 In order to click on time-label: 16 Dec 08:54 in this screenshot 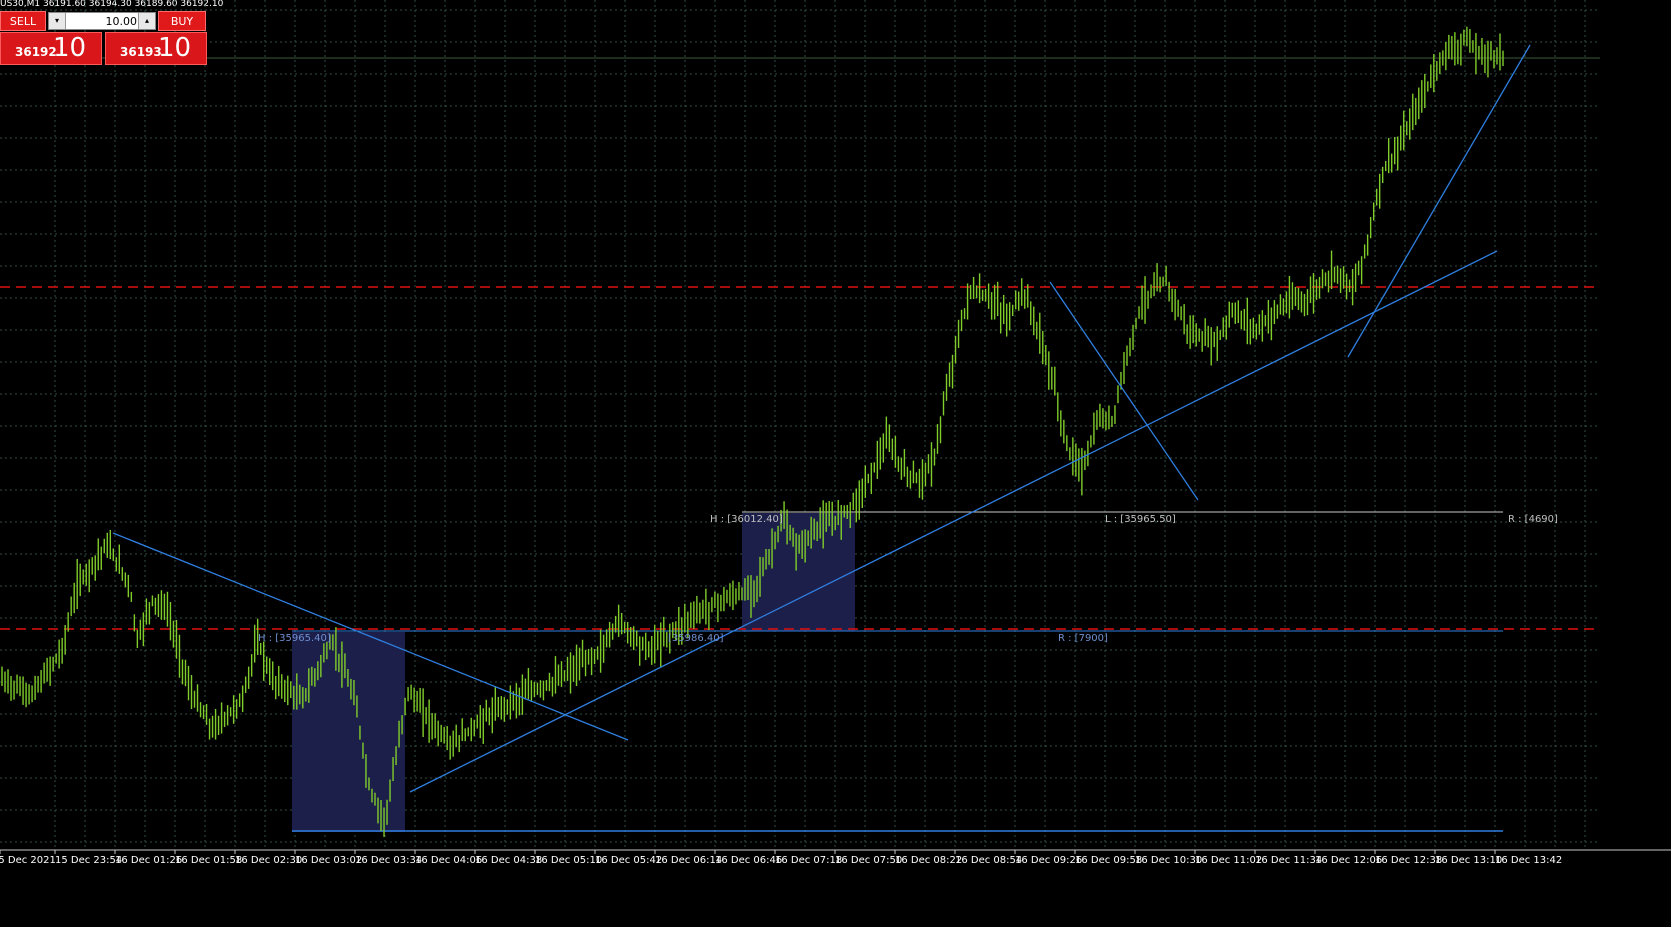, I will do `click(988, 860)`.